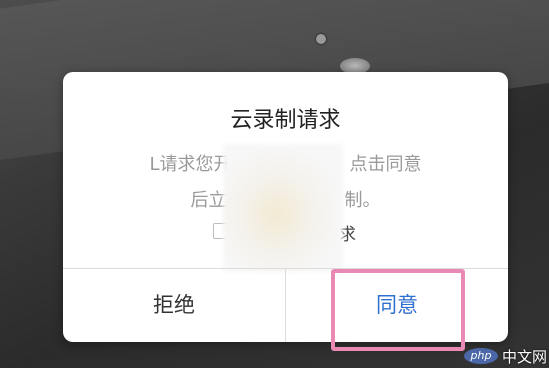 Image resolution: width=549 pixels, height=368 pixels. I want to click on agree-button-highlight, so click(398, 310).